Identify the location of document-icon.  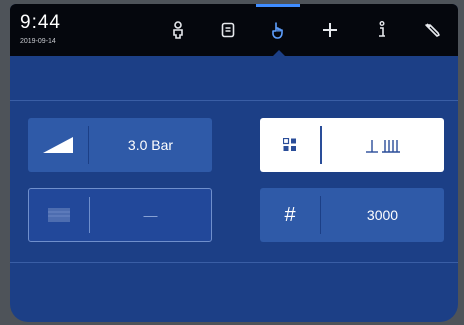
(228, 30).